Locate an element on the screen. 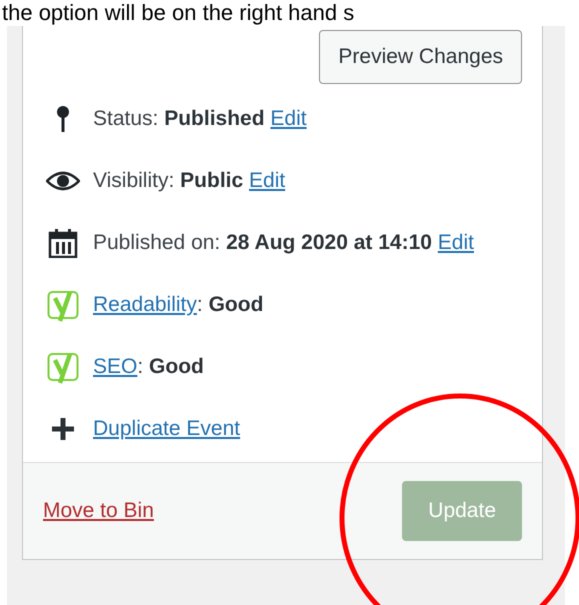  caption-text: the option will be on the right hand s is located at coordinates (178, 13).